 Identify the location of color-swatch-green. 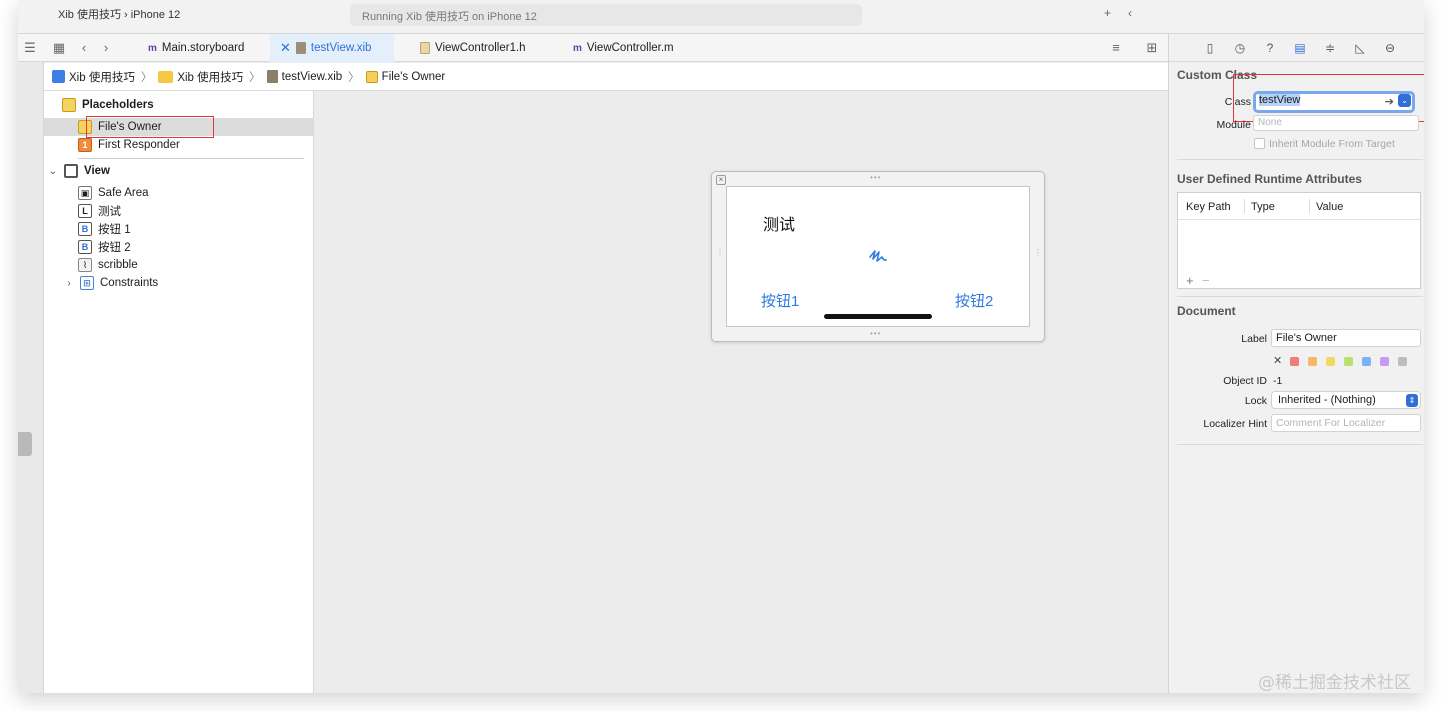
(1348, 361).